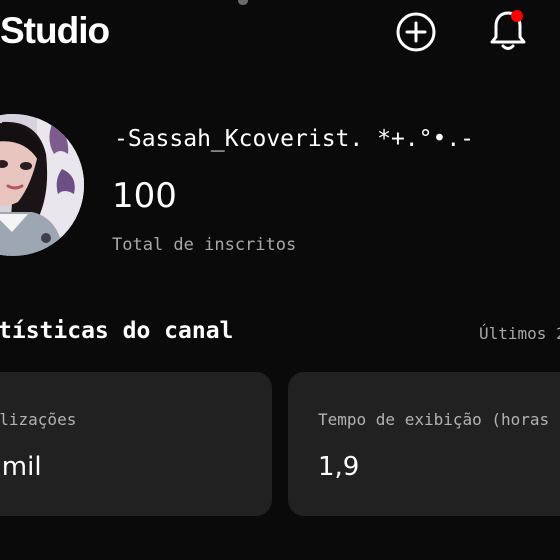  I want to click on watch-time-card: Tempo de exibição (horas 1,9, so click(424, 444).